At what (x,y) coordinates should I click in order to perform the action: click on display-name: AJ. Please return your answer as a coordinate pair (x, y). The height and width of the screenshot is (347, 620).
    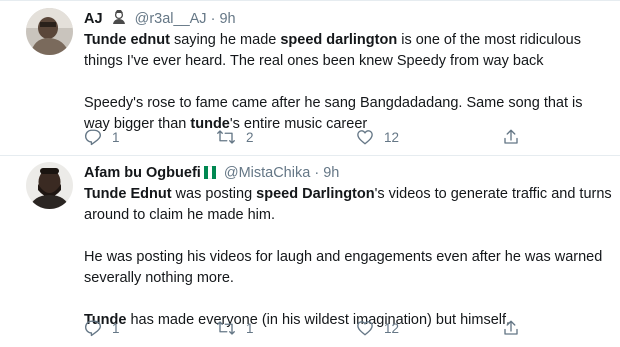
    Looking at the image, I should click on (93, 19).